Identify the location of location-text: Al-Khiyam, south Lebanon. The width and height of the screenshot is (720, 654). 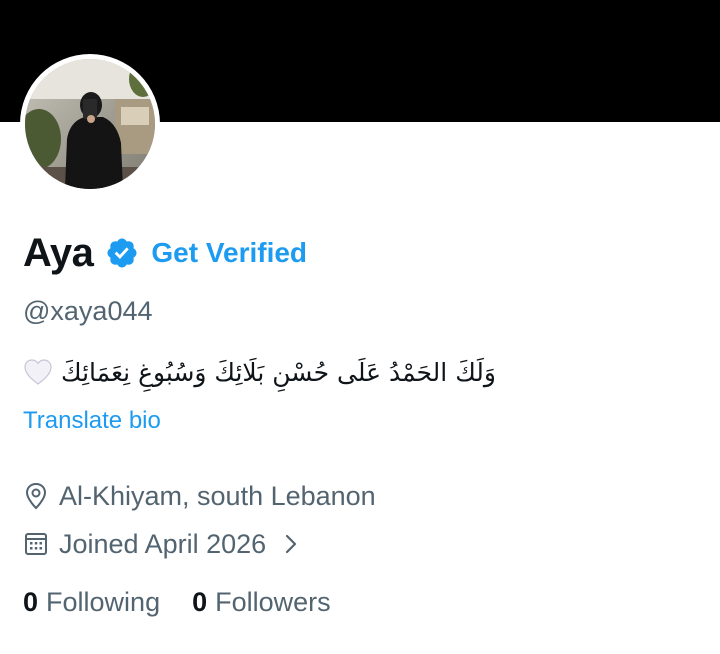
(217, 495).